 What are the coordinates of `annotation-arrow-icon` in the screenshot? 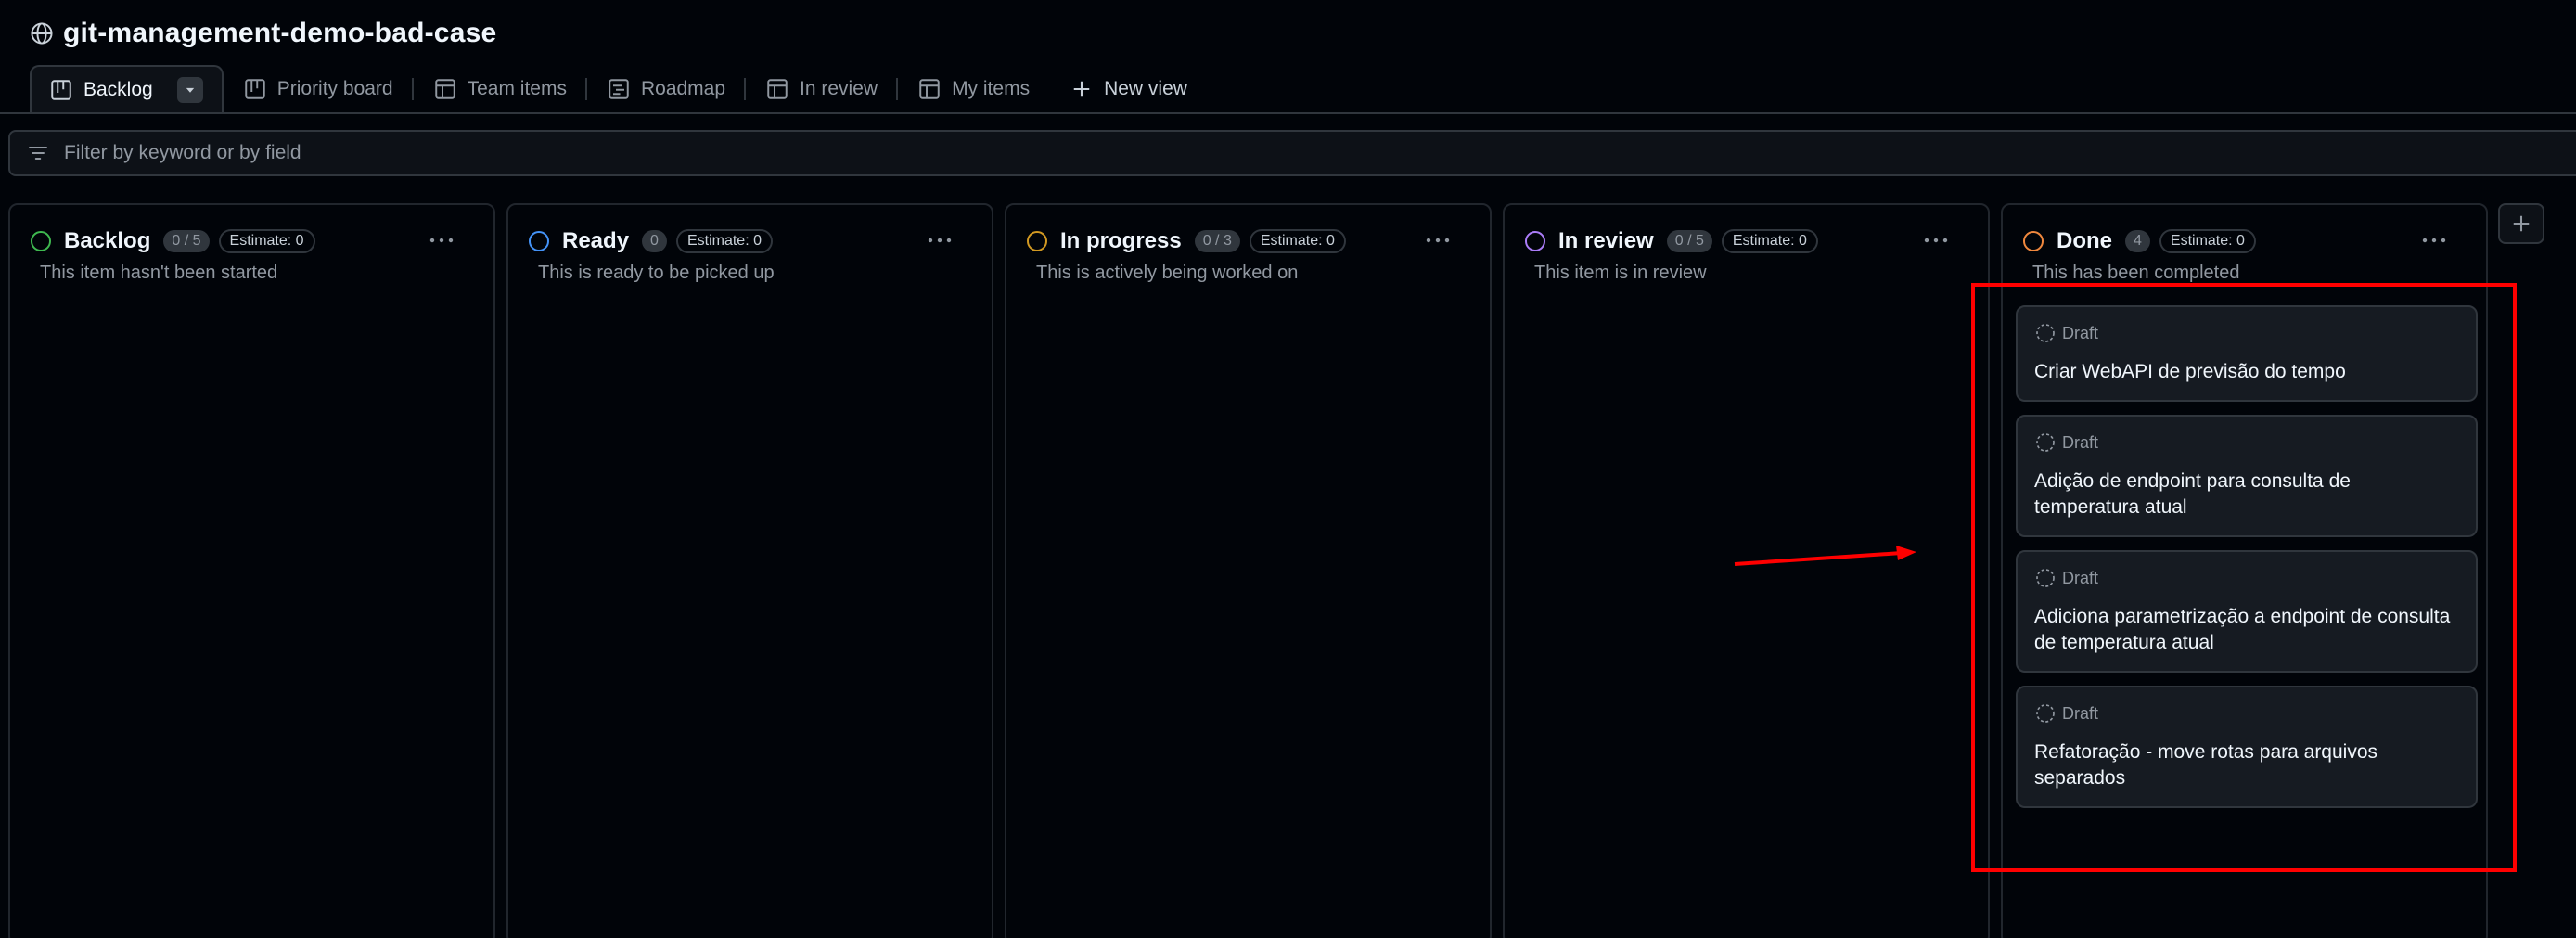 It's located at (1825, 556).